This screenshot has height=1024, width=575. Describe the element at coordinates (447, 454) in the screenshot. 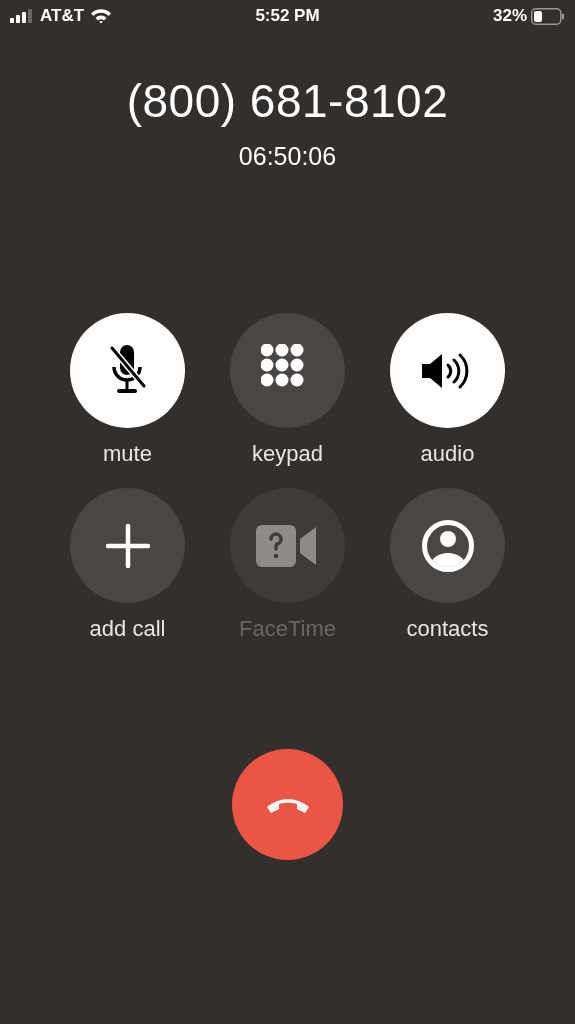

I see `audio-label: audio` at that location.